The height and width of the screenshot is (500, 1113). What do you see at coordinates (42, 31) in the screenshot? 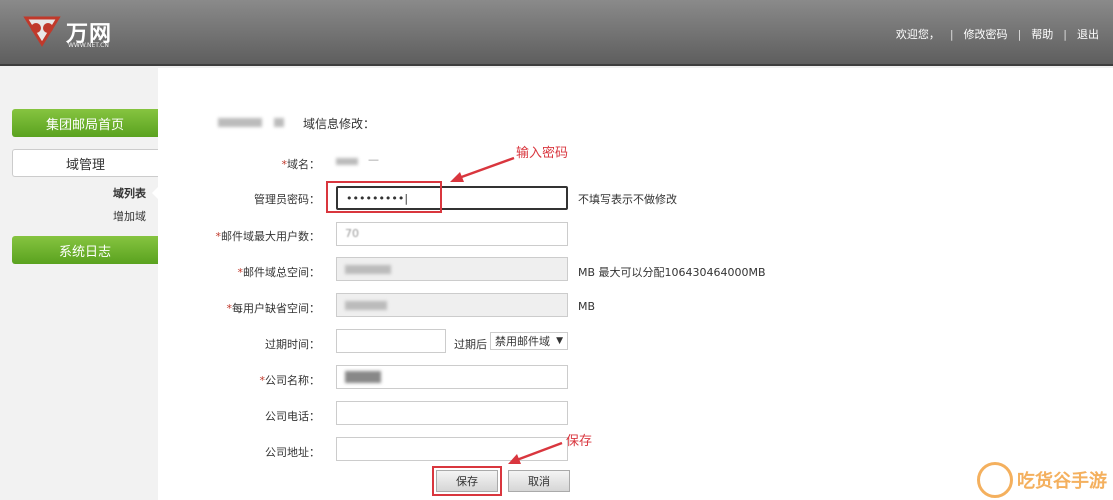
I see `logo-emblem-icon` at bounding box center [42, 31].